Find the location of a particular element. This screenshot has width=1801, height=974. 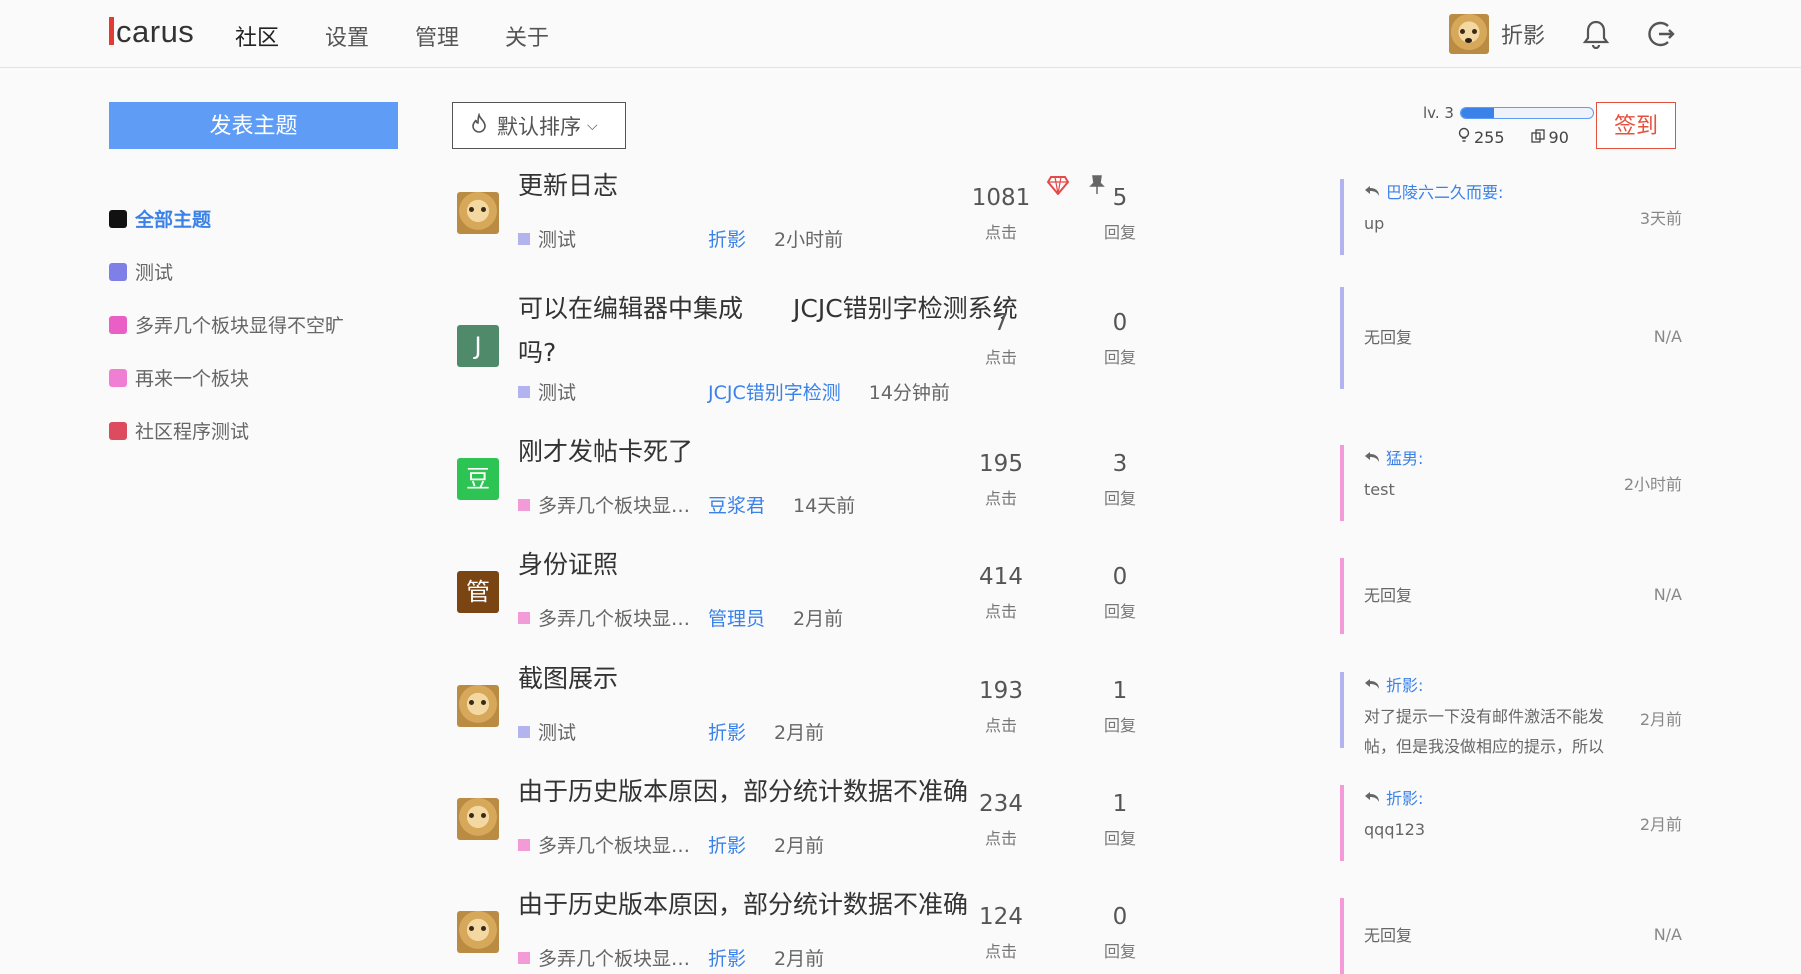

new-topic-button: 发表主题 is located at coordinates (253, 125).